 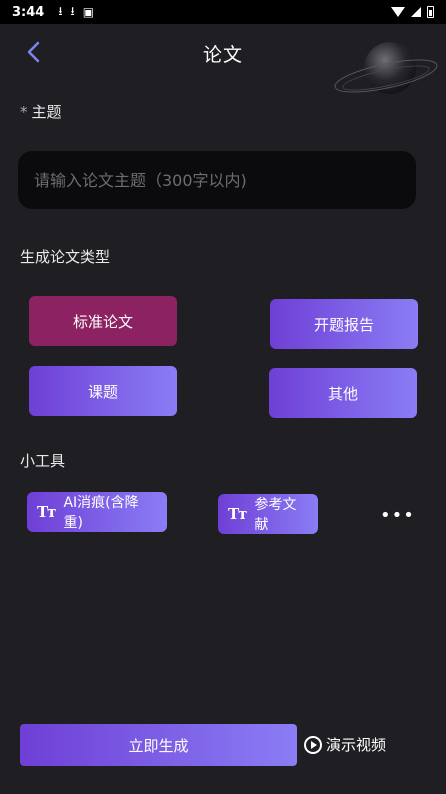 What do you see at coordinates (223, 12) in the screenshot?
I see `status-bar: 3:44 ⭳ ⭳ ▣` at bounding box center [223, 12].